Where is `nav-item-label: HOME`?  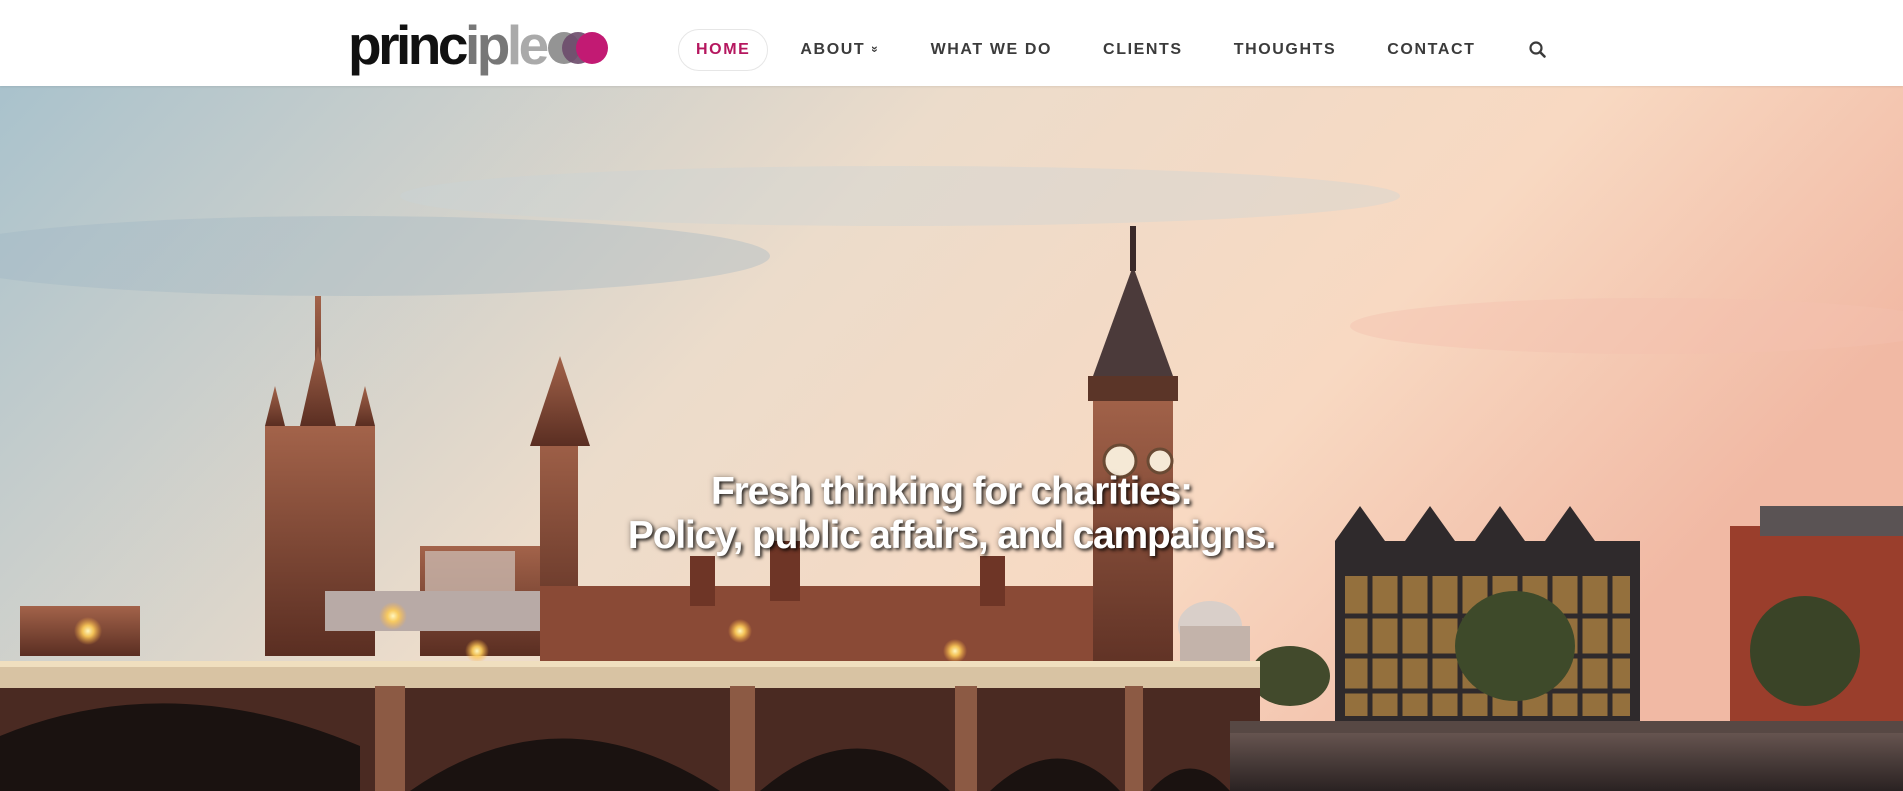
nav-item-label: HOME is located at coordinates (723, 49).